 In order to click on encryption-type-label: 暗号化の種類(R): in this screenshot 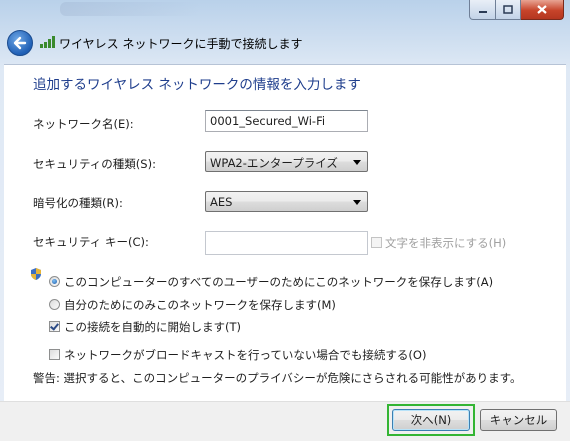, I will do `click(78, 203)`.